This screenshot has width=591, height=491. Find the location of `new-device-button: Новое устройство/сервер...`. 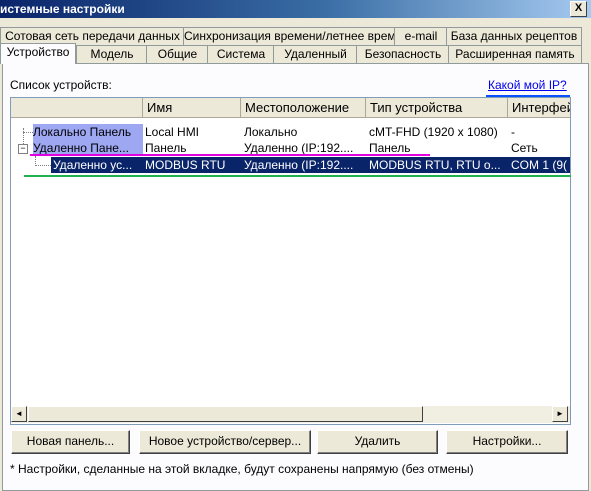

new-device-button: Новое устройство/сервер... is located at coordinates (225, 442).